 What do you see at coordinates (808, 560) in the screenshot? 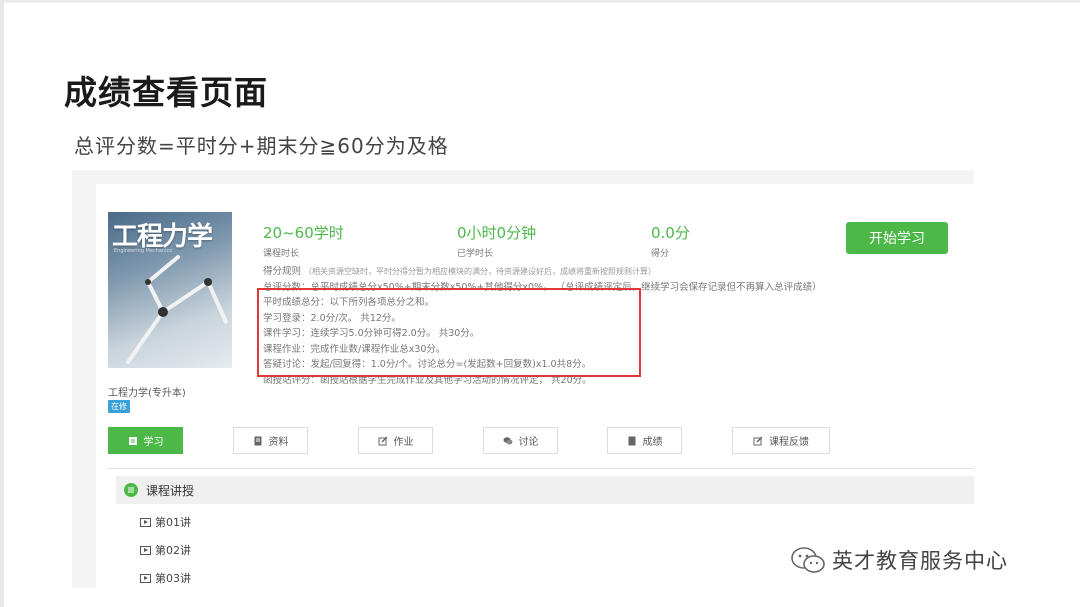
I see `wechat-icon` at bounding box center [808, 560].